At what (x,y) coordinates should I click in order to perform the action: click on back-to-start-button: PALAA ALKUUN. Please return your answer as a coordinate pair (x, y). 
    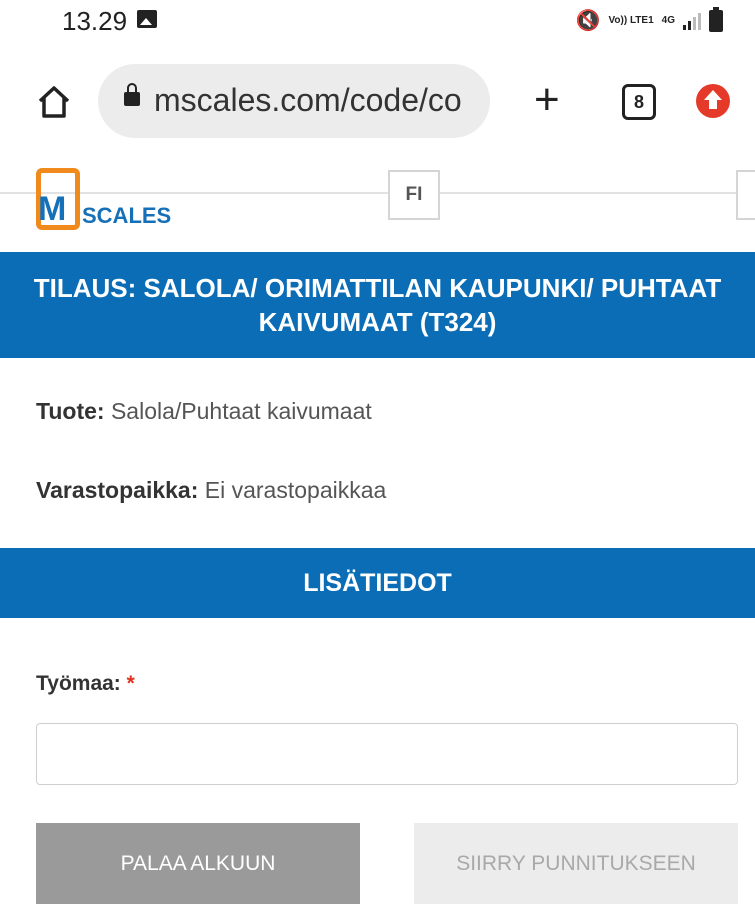
    Looking at the image, I should click on (198, 863).